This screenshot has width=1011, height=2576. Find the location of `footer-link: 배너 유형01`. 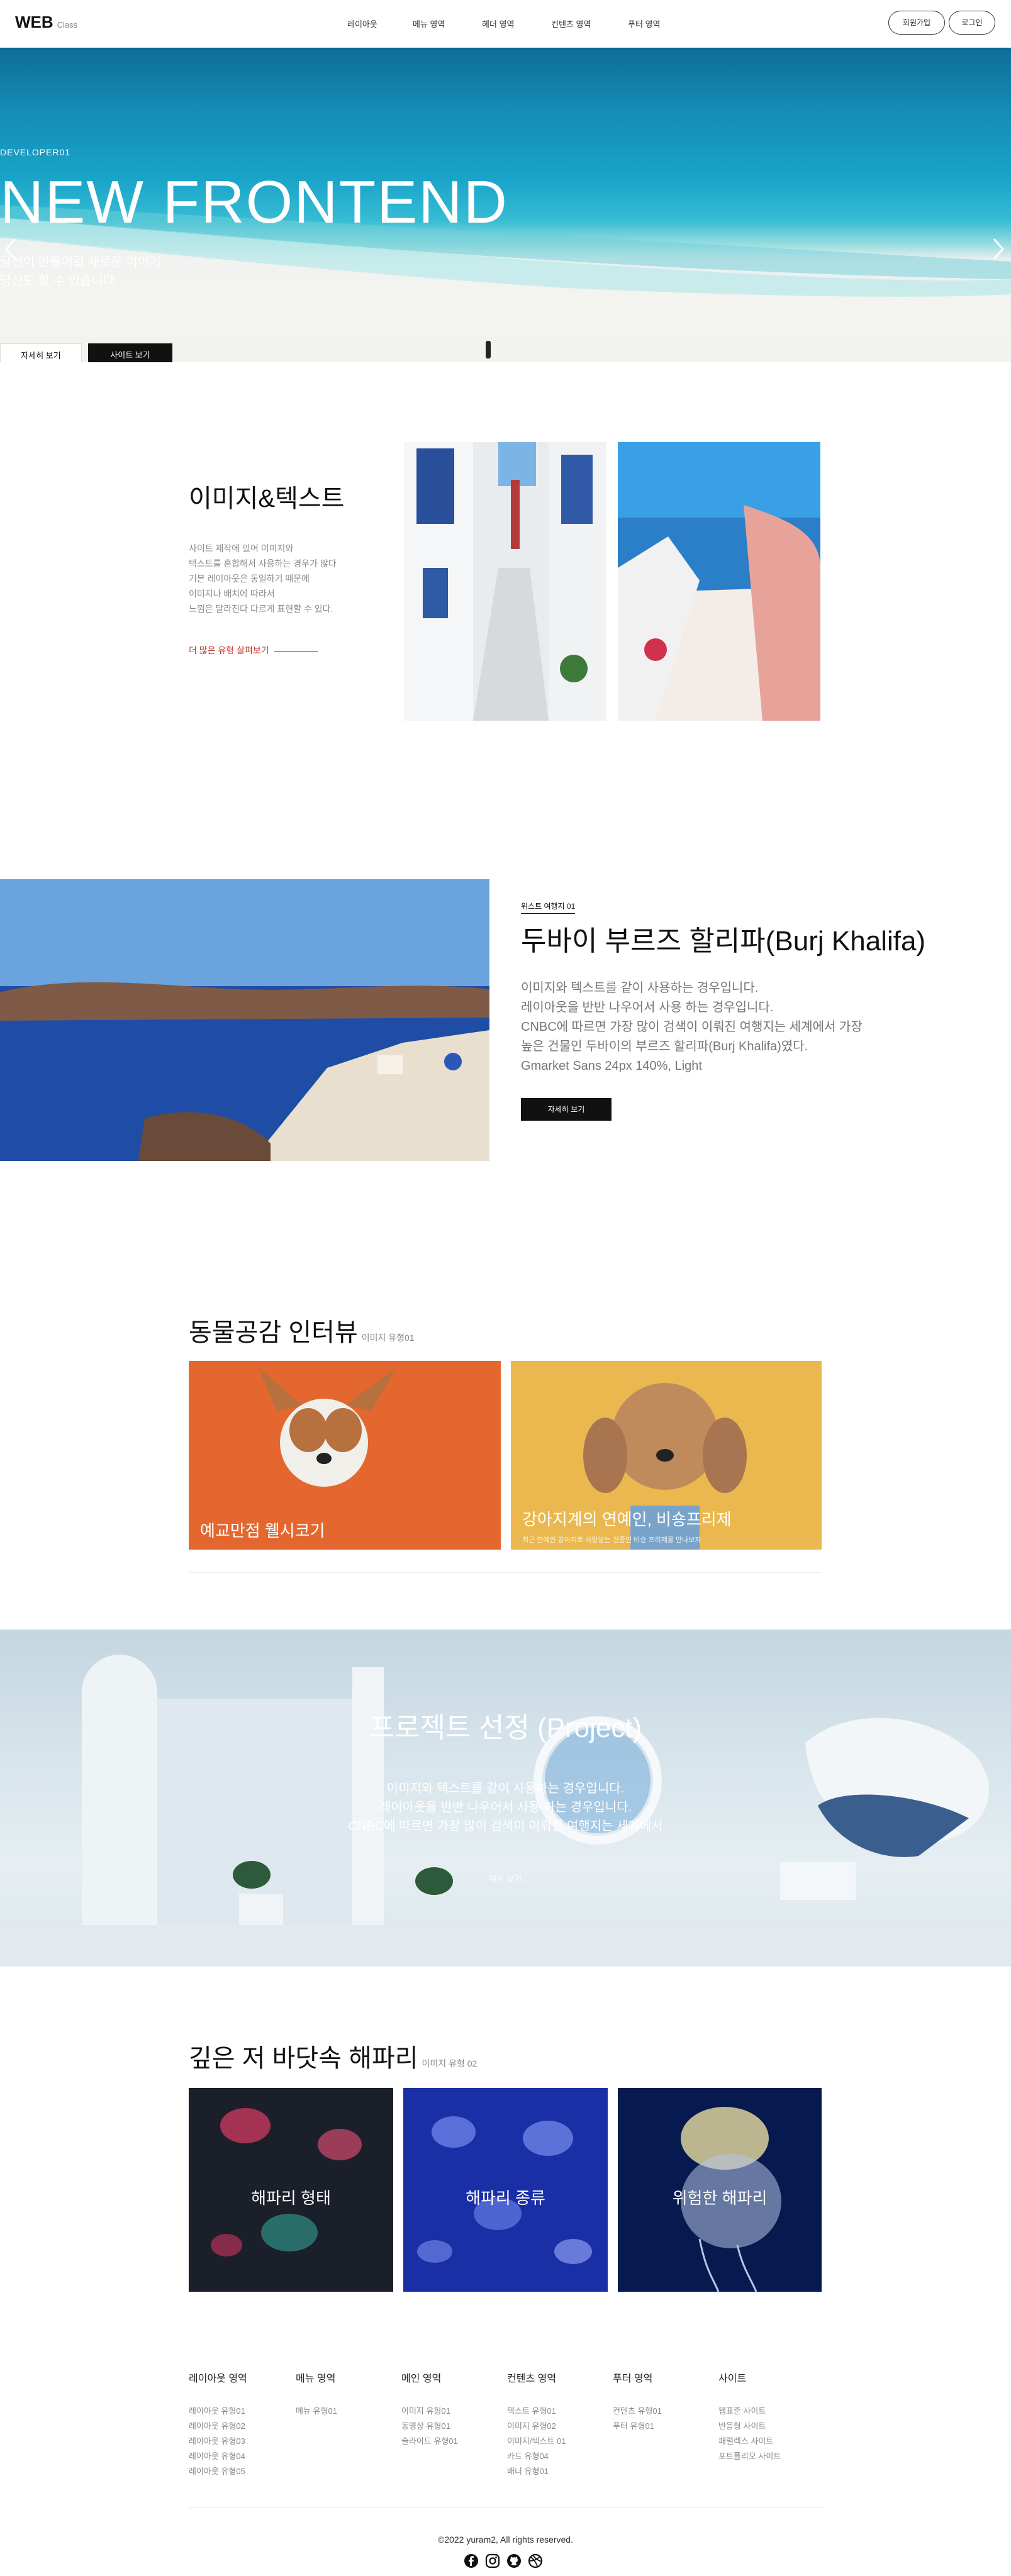

footer-link: 배너 유형01 is located at coordinates (536, 2471).